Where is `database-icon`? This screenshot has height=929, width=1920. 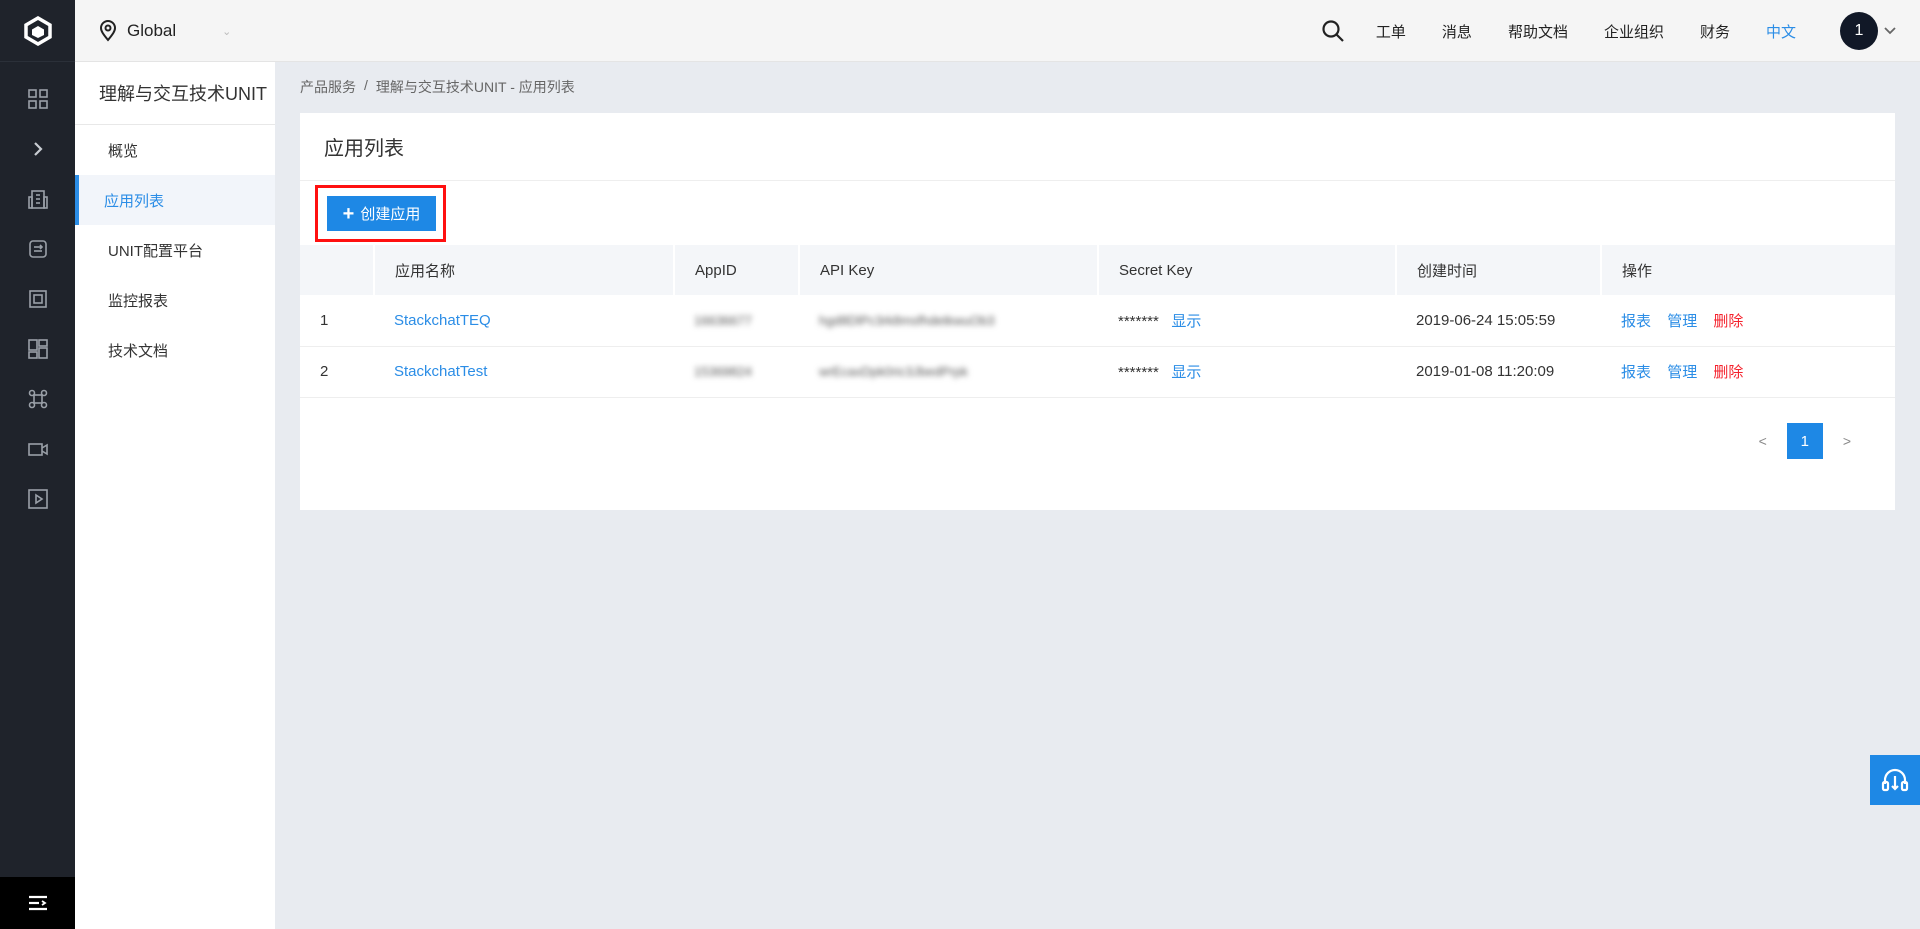
database-icon is located at coordinates (37, 249).